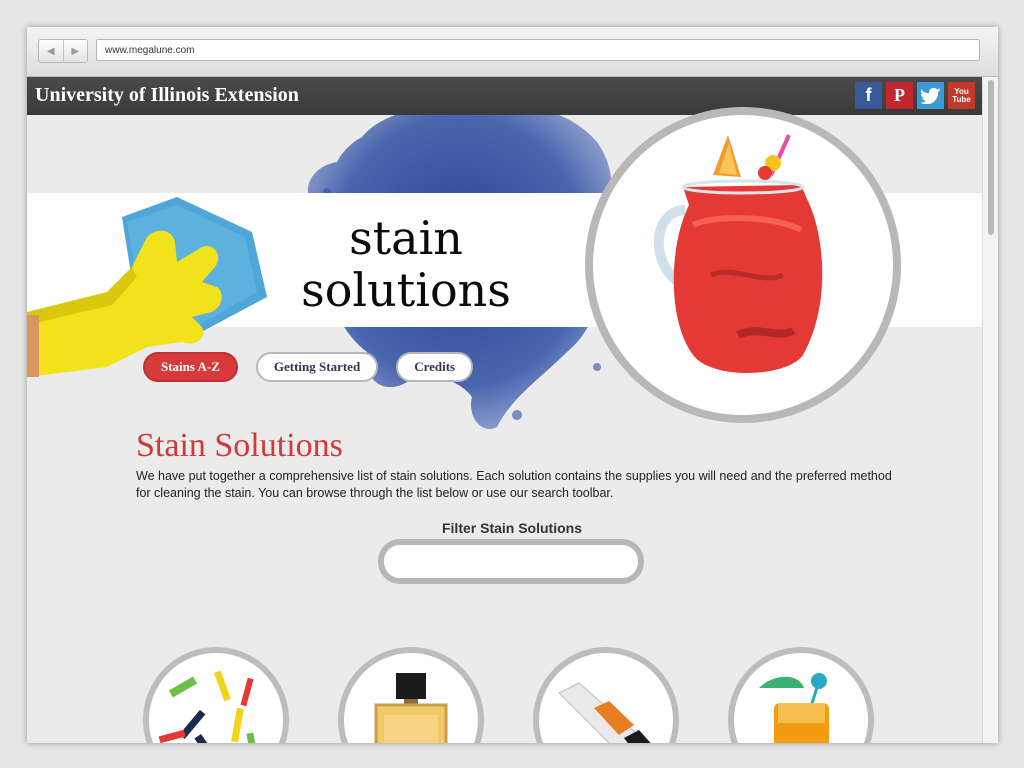  I want to click on hero-title-line1: stain, so click(406, 238).